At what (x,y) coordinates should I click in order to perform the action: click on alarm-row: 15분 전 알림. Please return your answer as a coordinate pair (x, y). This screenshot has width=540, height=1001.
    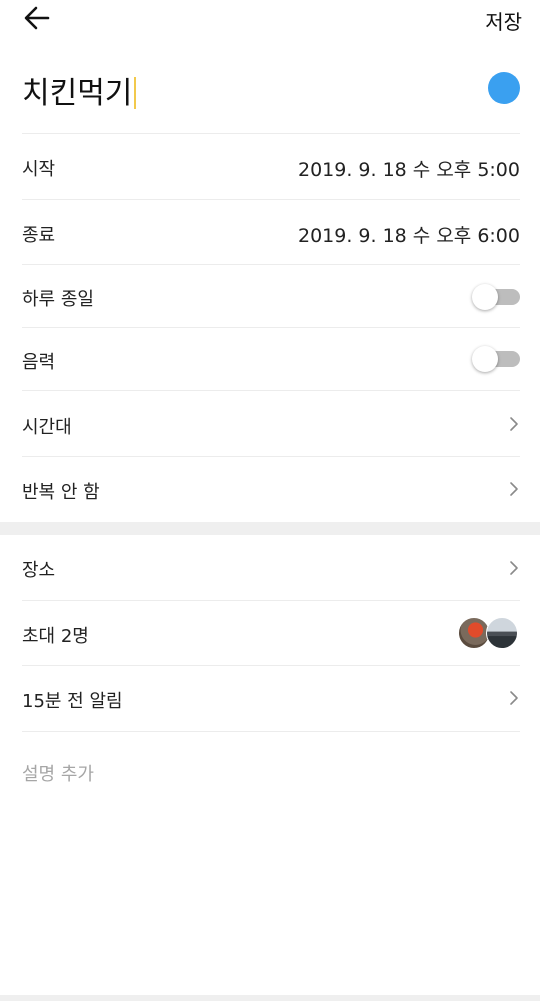
    Looking at the image, I should click on (271, 698).